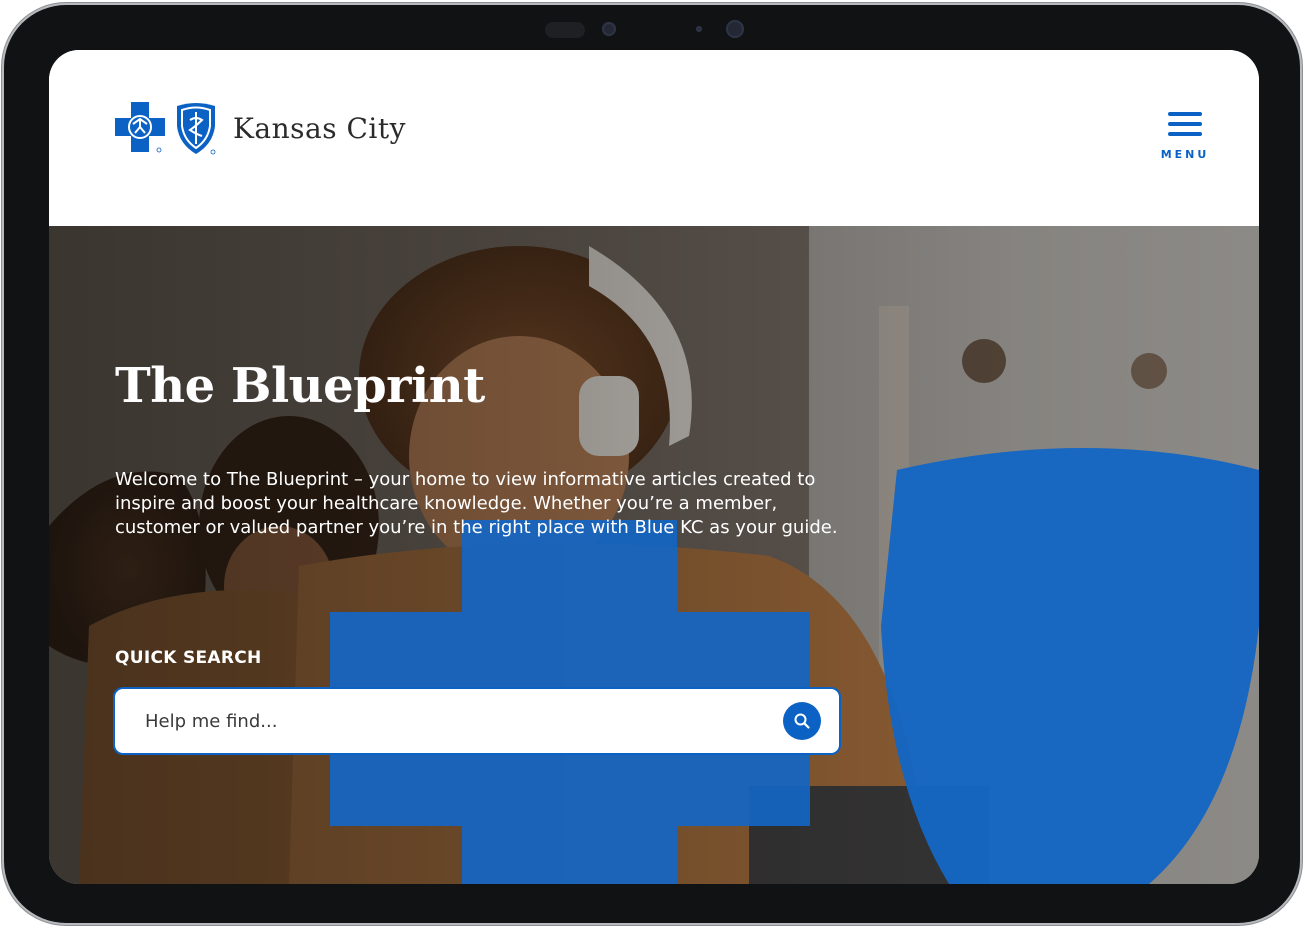 Image resolution: width=1305 pixels, height=928 pixels. What do you see at coordinates (319, 128) in the screenshot?
I see `brand-wordmark: Kansas City` at bounding box center [319, 128].